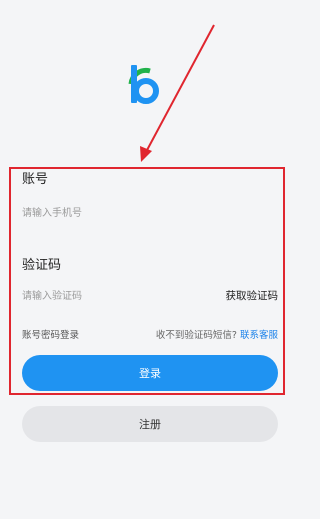 The width and height of the screenshot is (320, 519). Describe the element at coordinates (196, 335) in the screenshot. I see `no-code-text: 收不到验证码短信?` at that location.